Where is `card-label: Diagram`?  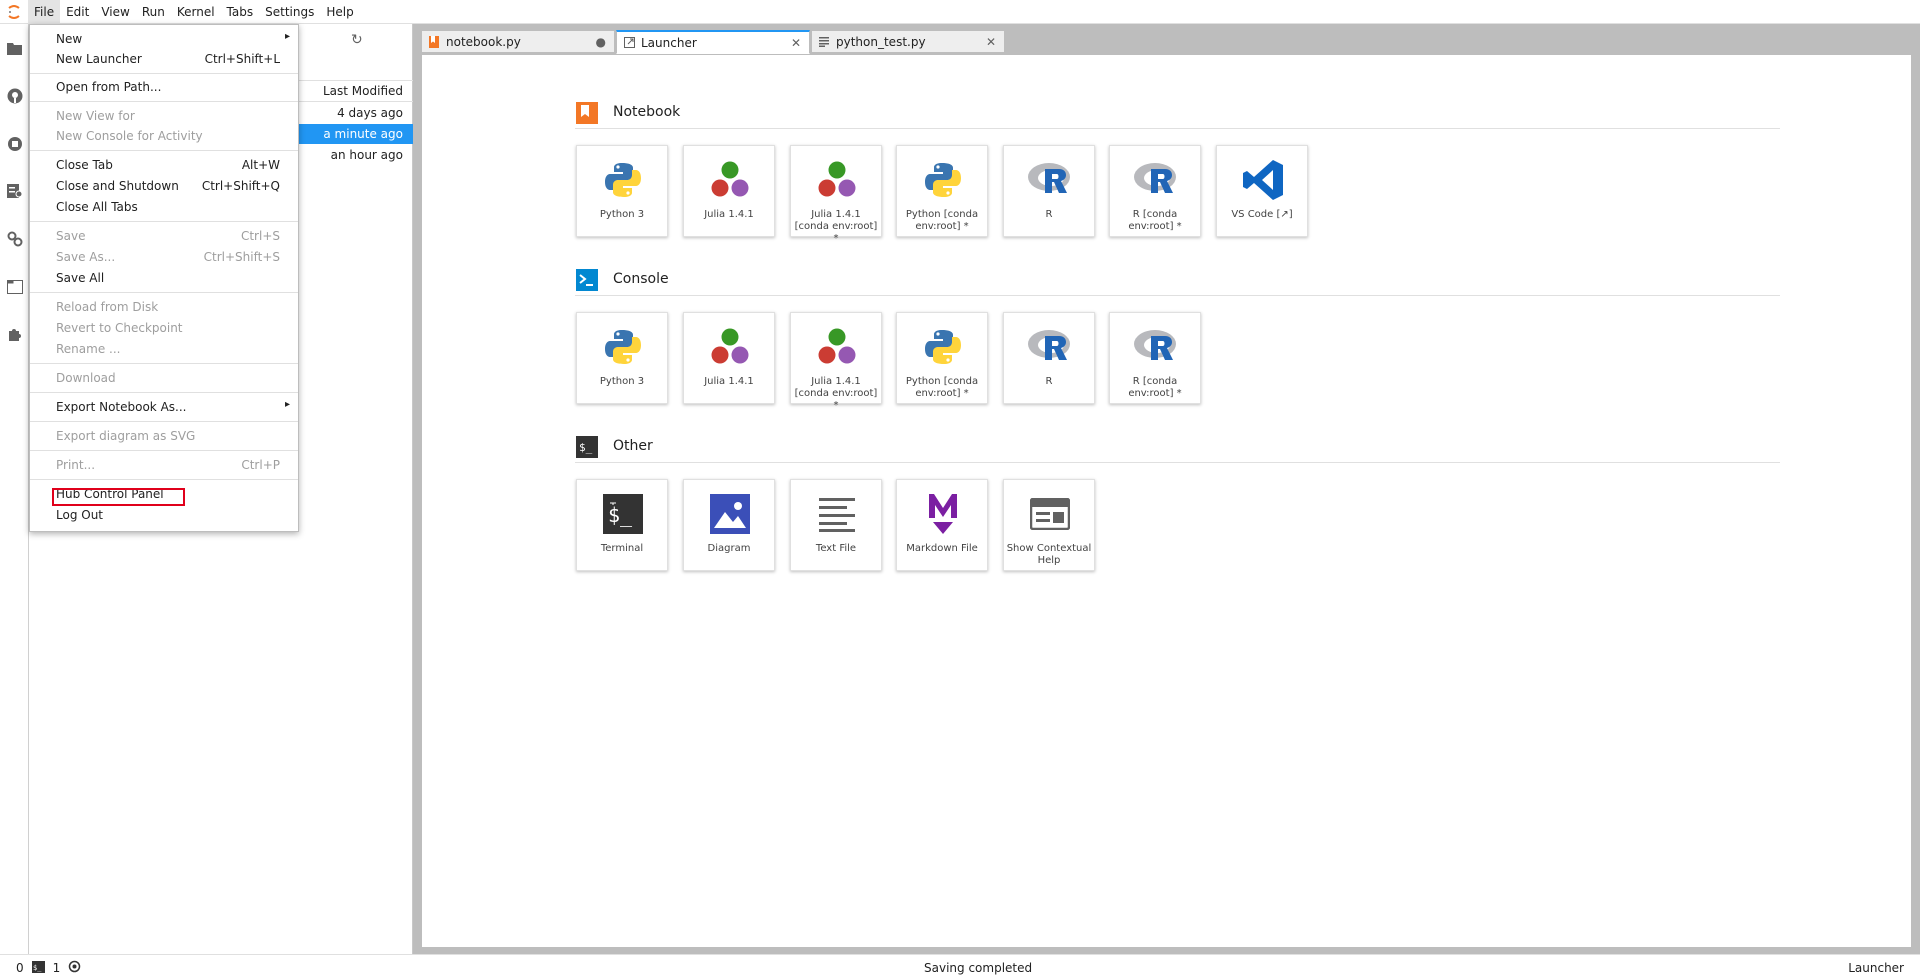 card-label: Diagram is located at coordinates (729, 548).